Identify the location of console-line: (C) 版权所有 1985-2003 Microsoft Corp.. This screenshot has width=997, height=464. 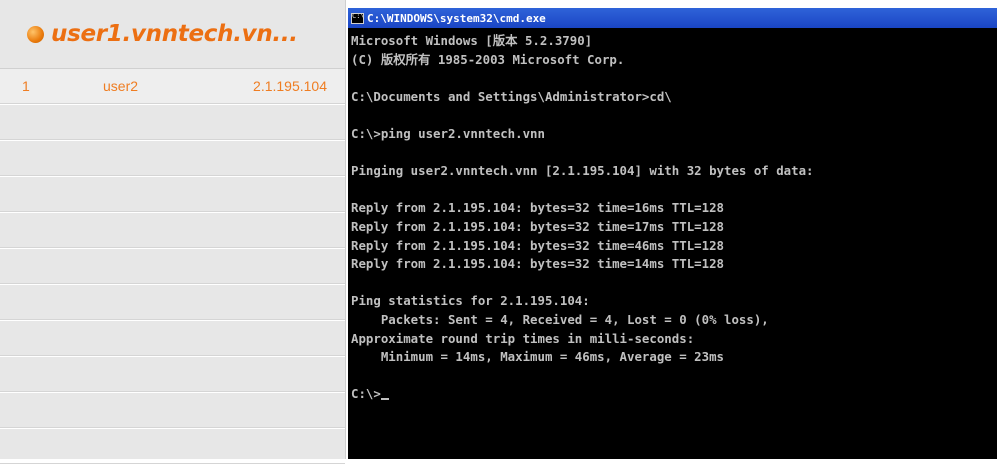
(674, 60).